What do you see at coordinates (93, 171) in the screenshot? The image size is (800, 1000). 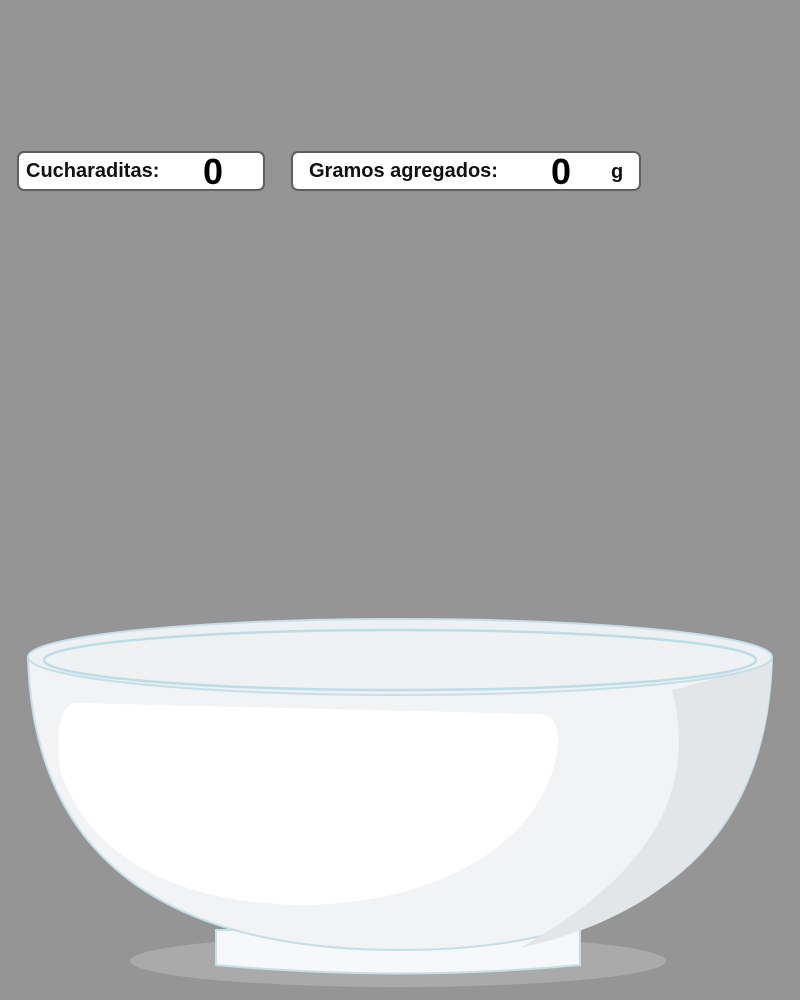 I see `teaspoons-label: Cucharaditas:` at bounding box center [93, 171].